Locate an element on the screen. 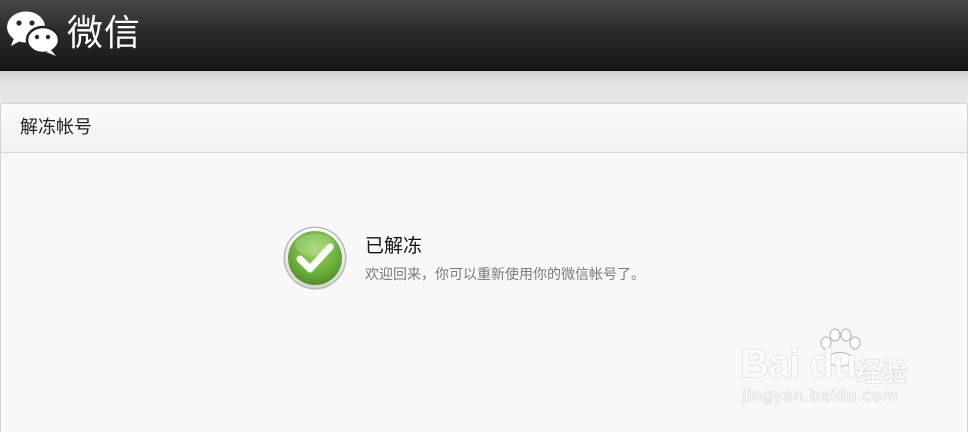 This screenshot has width=968, height=432. panel-title: 解冻帐号 is located at coordinates (56, 127).